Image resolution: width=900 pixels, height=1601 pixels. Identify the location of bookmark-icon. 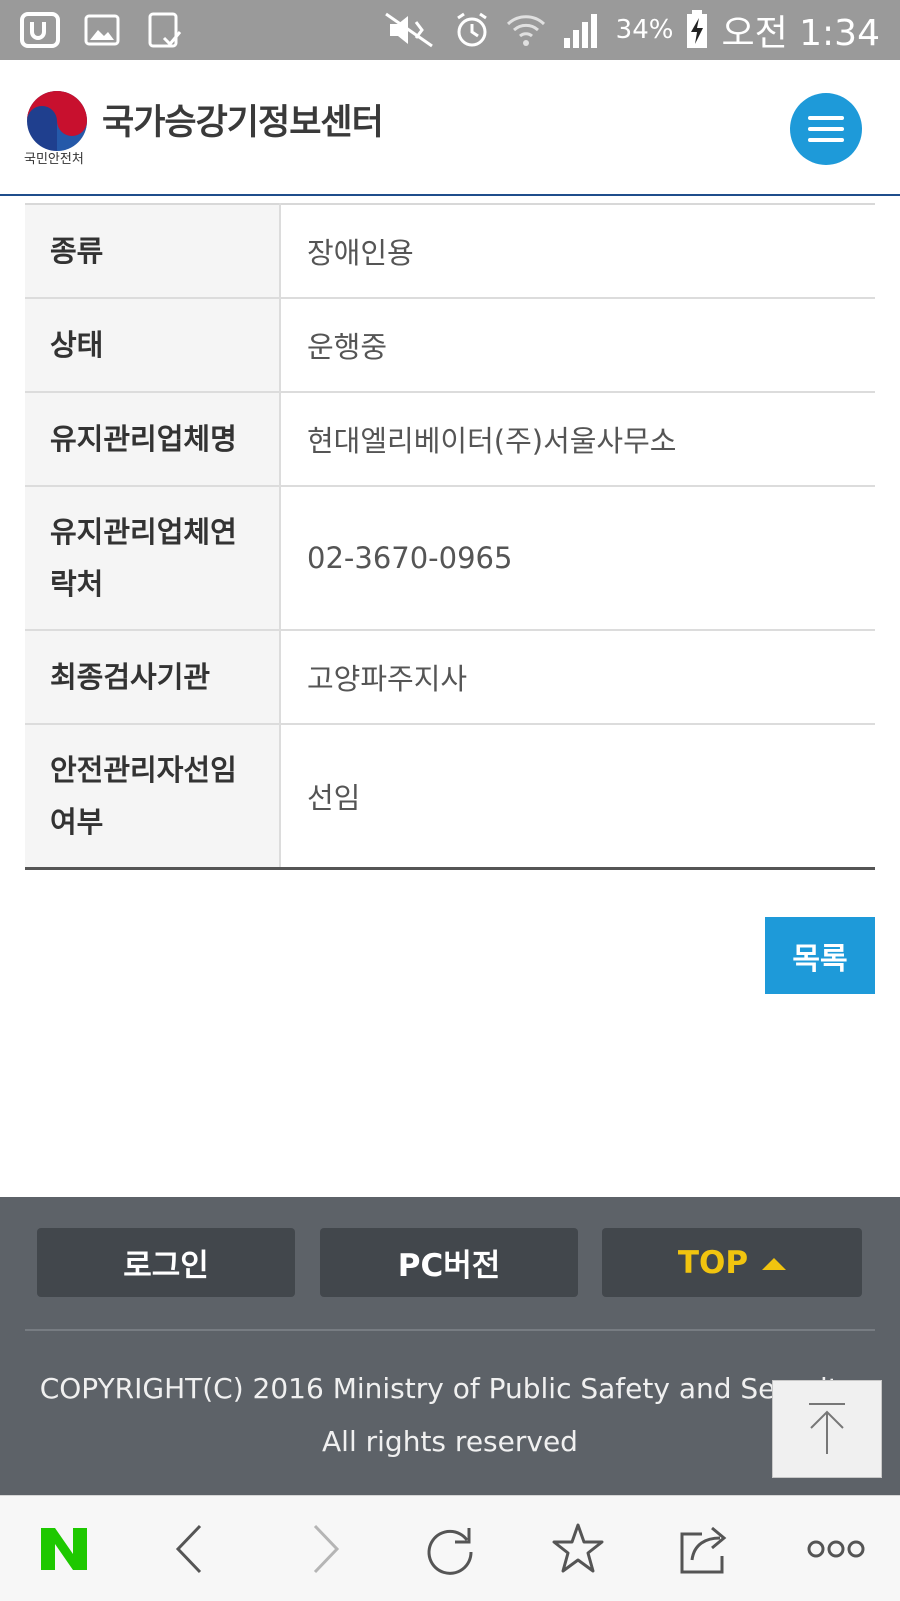
(578, 1547).